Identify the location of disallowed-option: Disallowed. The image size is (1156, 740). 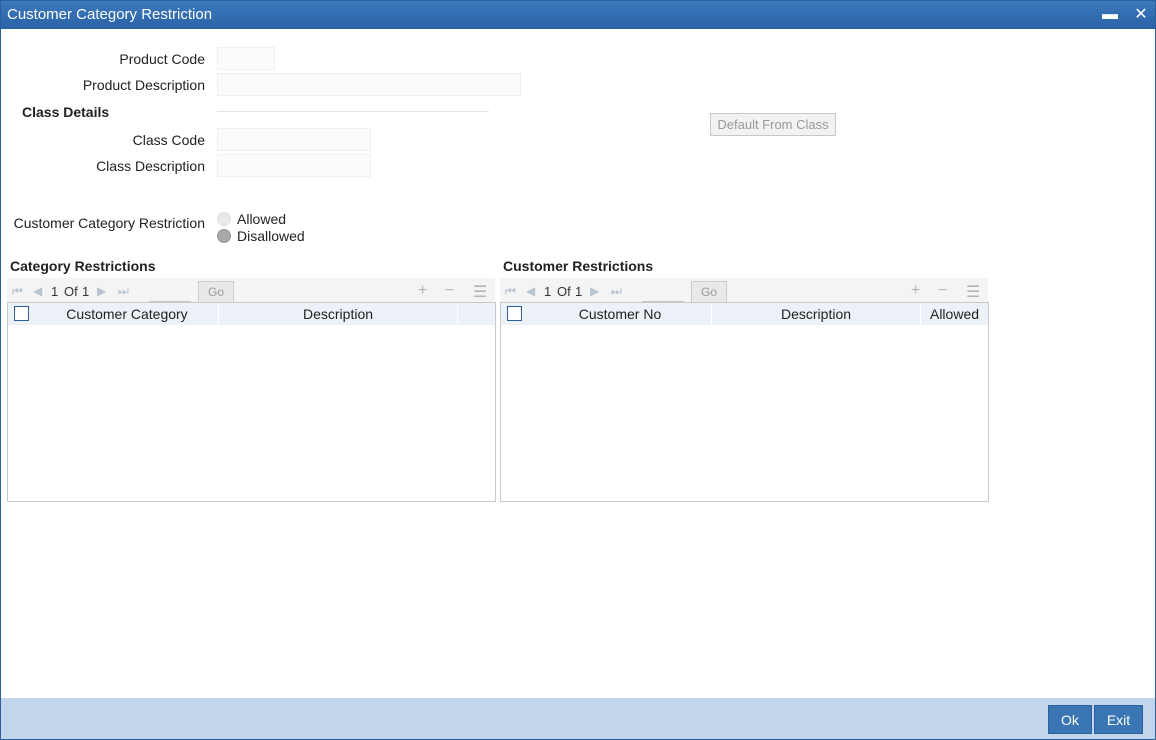
(261, 236).